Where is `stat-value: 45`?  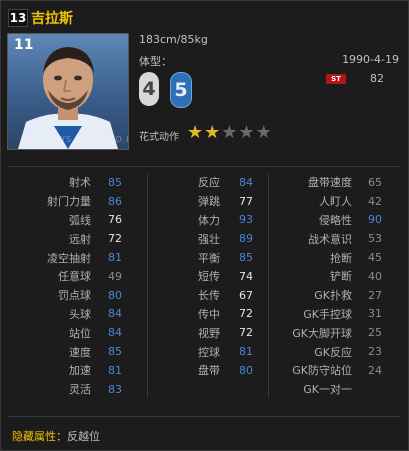 stat-value: 45 is located at coordinates (375, 258).